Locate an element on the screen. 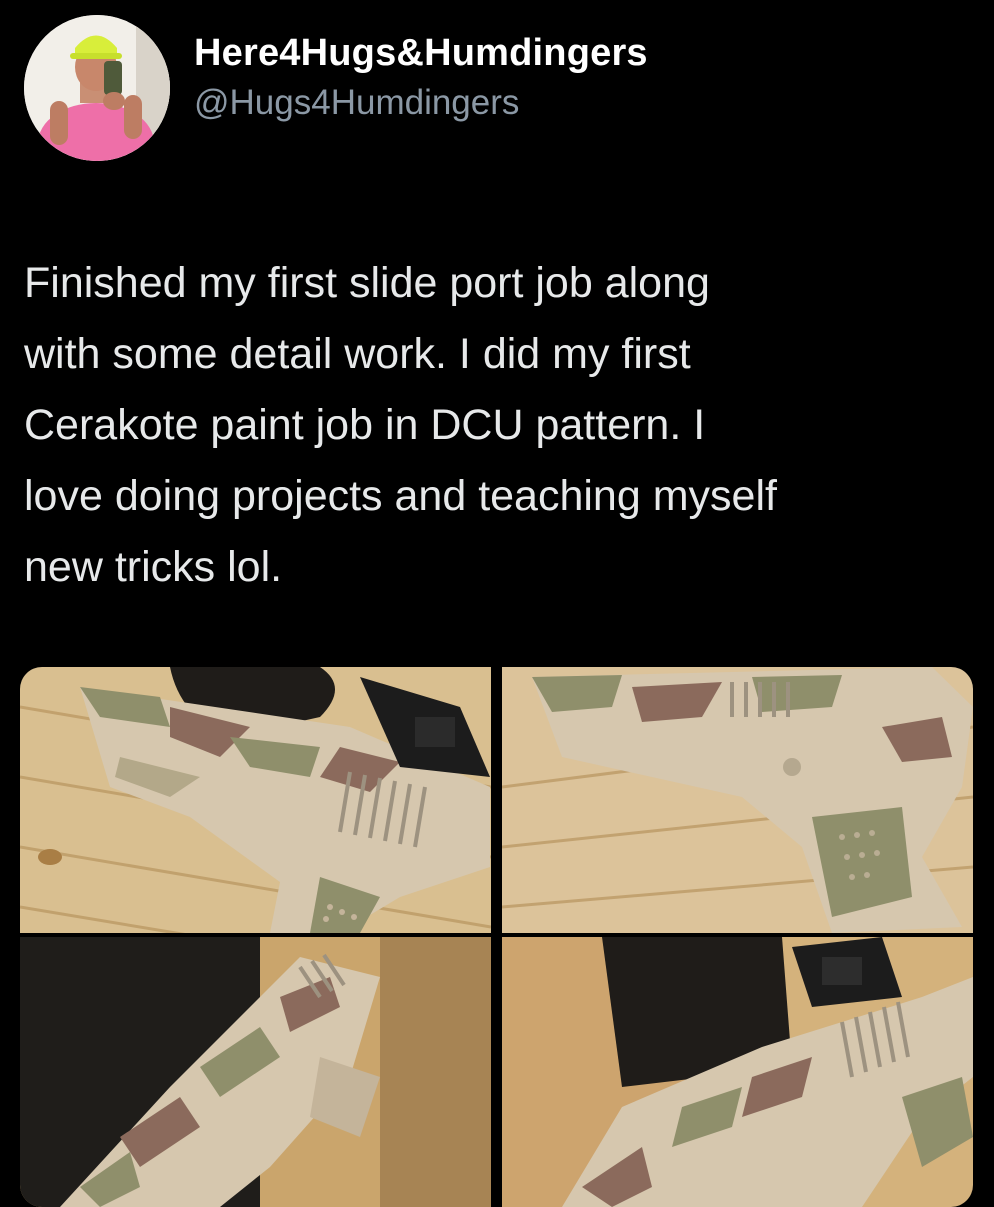 Image resolution: width=994 pixels, height=1207 pixels. tweet-header: Here4Hugs&Humdingers @Hugs4Humdingers is located at coordinates (336, 88).